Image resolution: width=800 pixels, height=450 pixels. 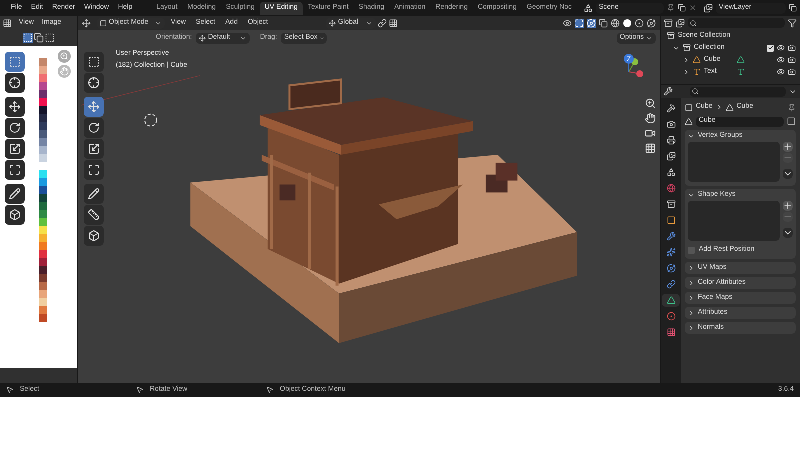 What do you see at coordinates (741, 72) in the screenshot?
I see `text-data-icon` at bounding box center [741, 72].